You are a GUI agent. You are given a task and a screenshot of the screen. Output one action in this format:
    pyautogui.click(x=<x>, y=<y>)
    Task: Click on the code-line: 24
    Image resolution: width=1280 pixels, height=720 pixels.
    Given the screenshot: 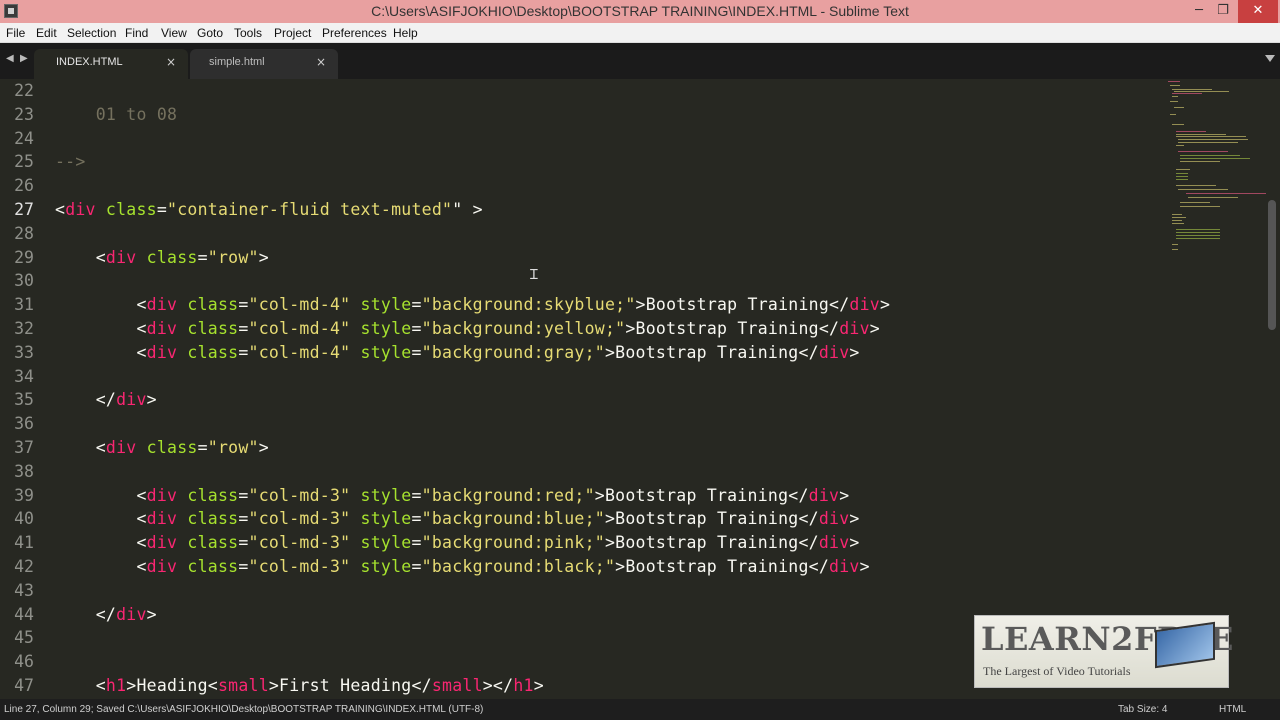 What is the action you would take?
    pyautogui.click(x=580, y=139)
    